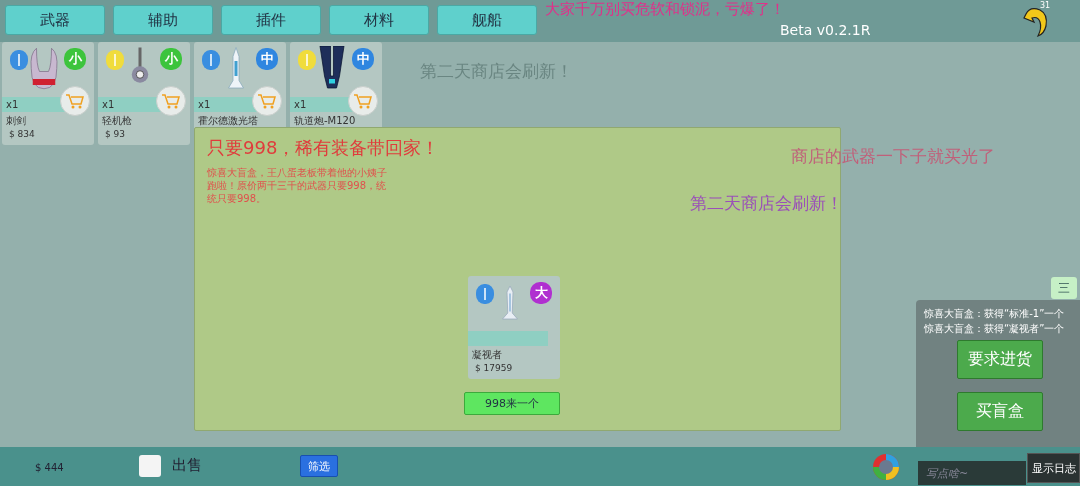  I want to click on menu-button: 三, so click(1064, 288).